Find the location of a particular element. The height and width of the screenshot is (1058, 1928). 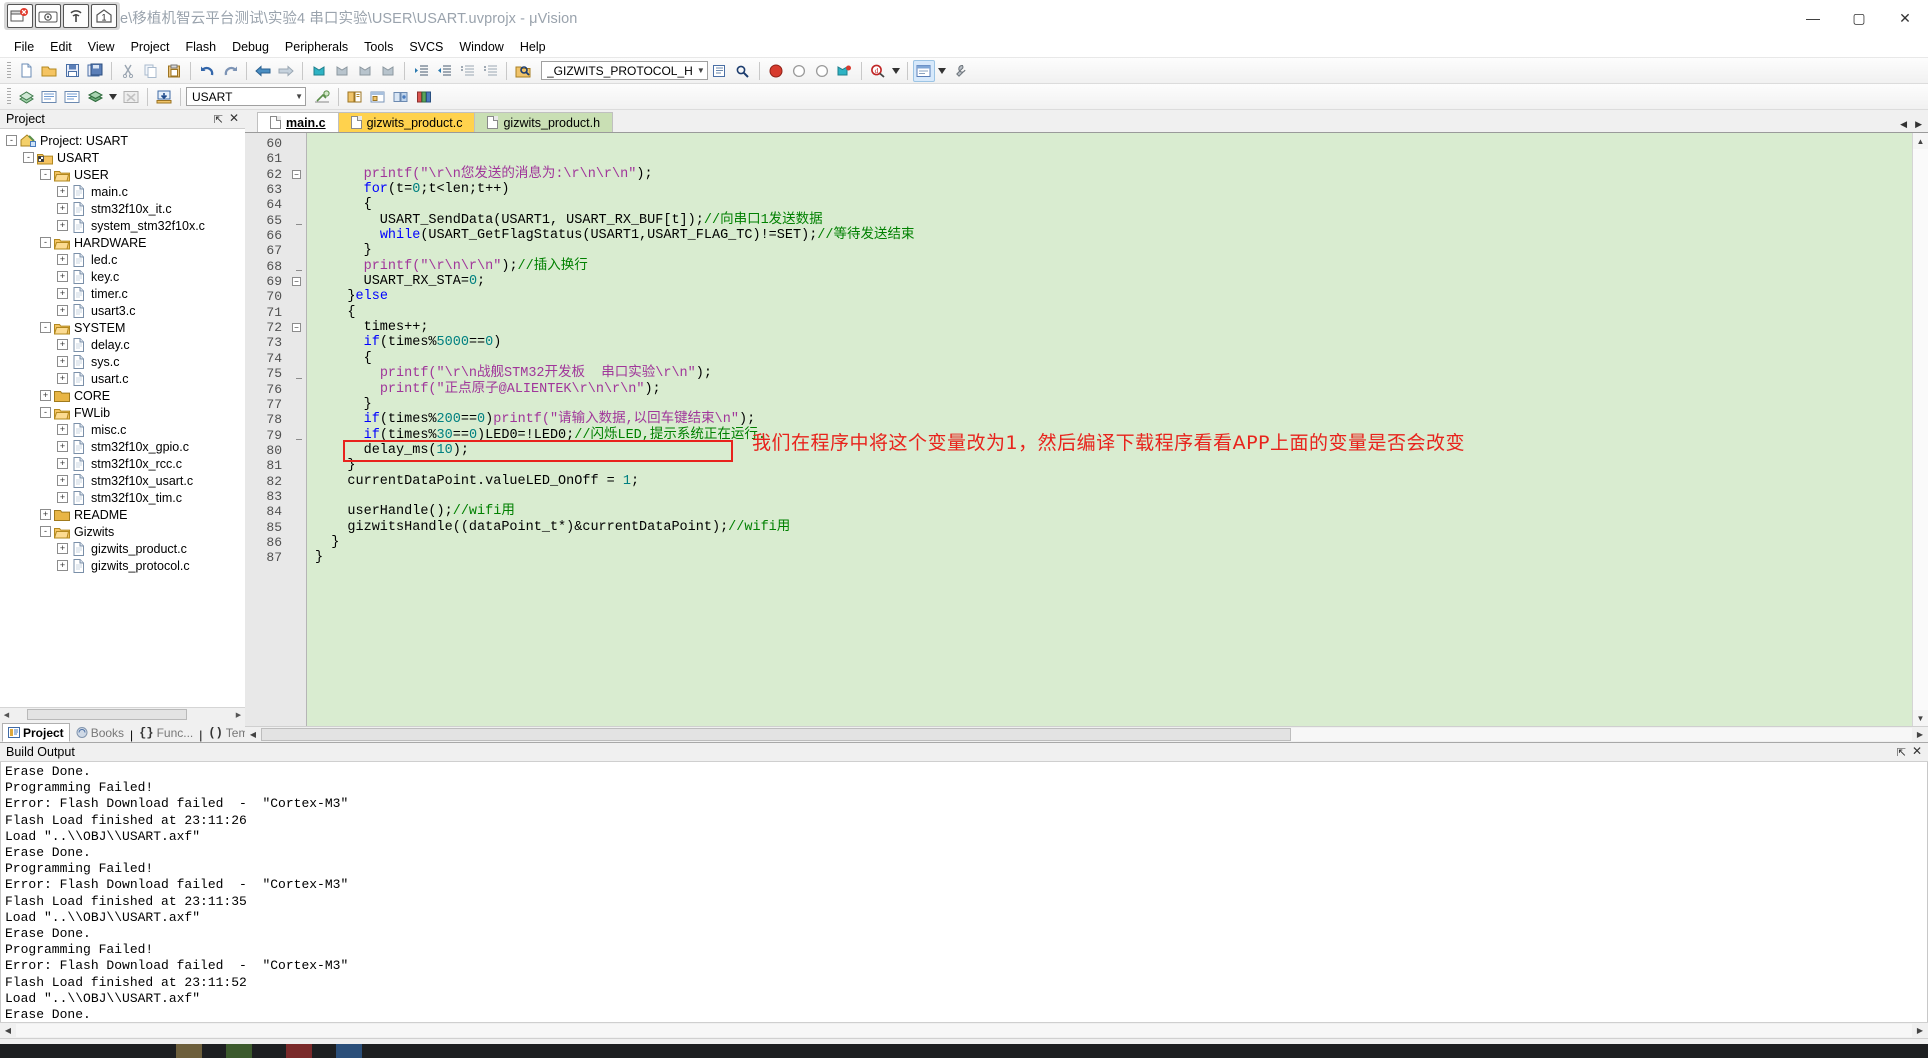

navigate-forward-icon is located at coordinates (286, 71).